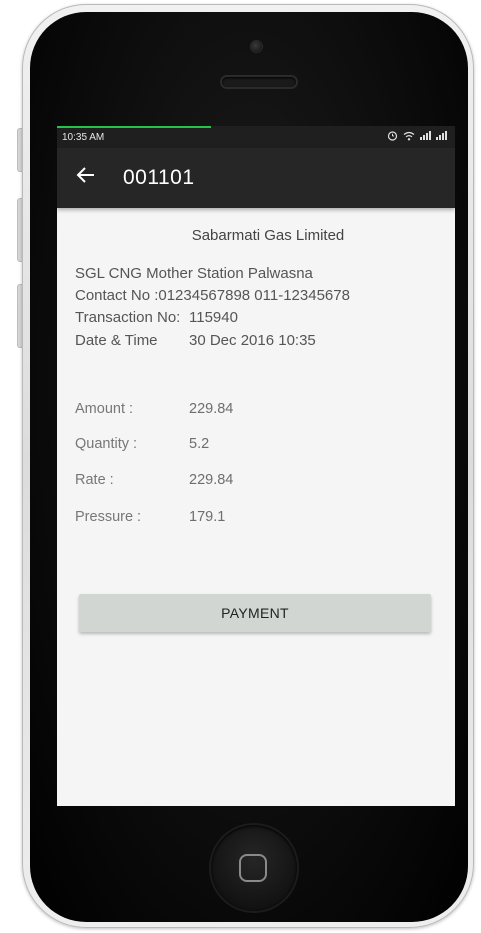 This screenshot has width=481, height=933. Describe the element at coordinates (256, 46) in the screenshot. I see `front-camera-icon` at that location.